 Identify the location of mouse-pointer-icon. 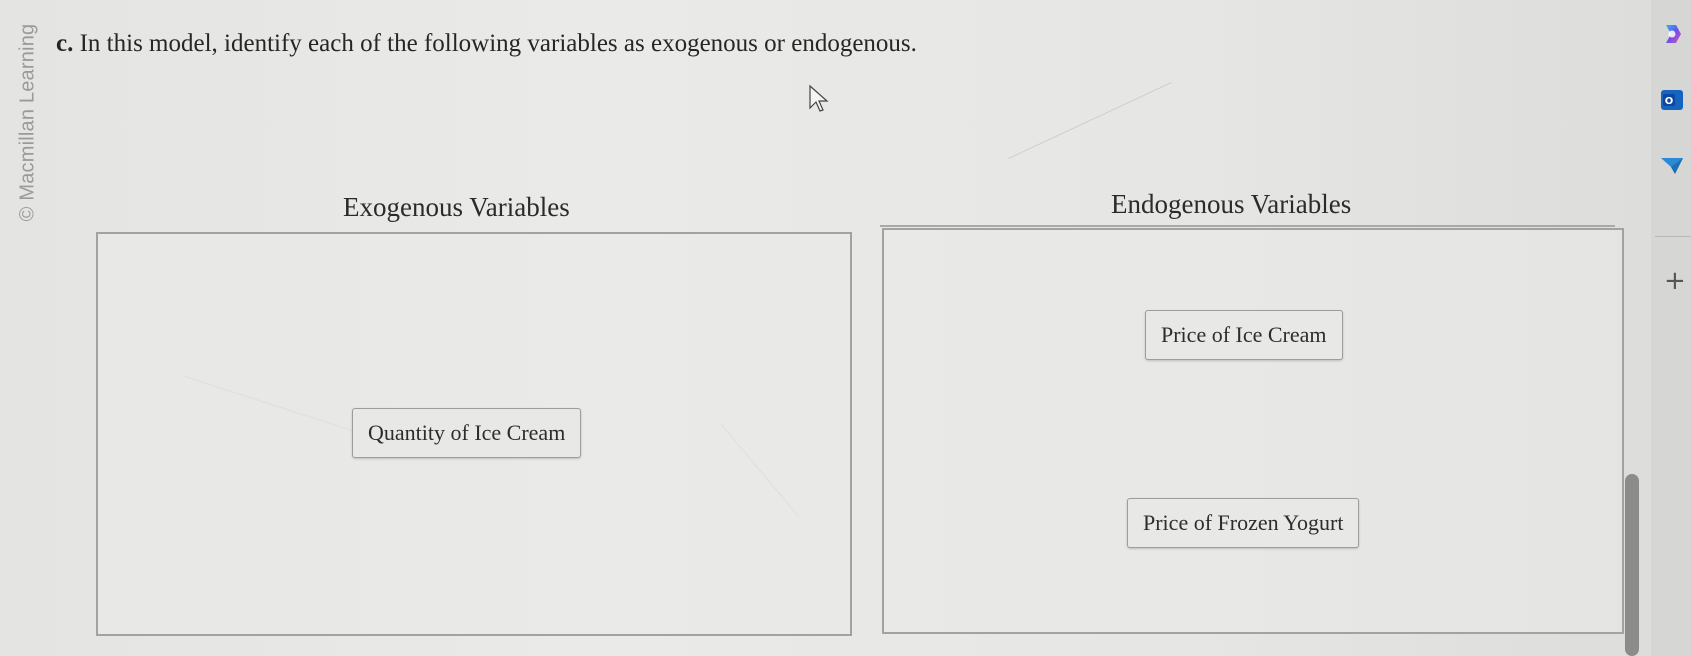
(819, 98).